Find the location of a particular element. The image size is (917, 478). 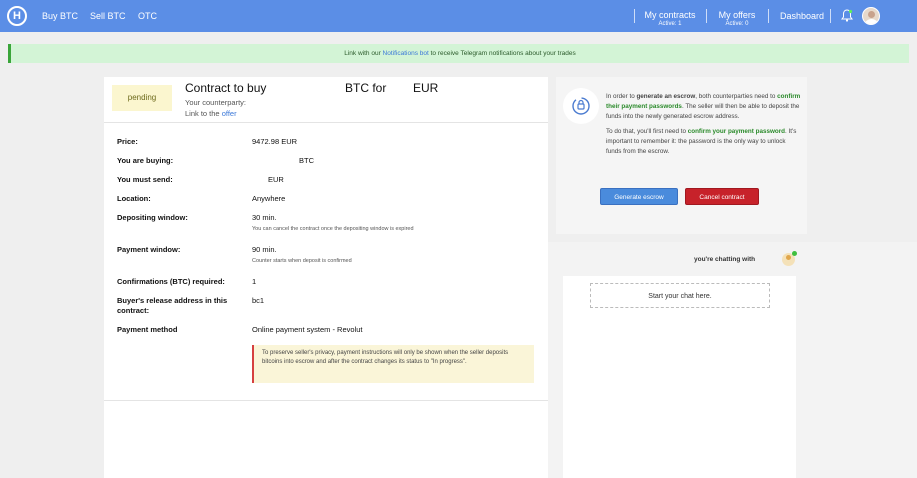

counterparty-label: Your counterparty: is located at coordinates (216, 102).